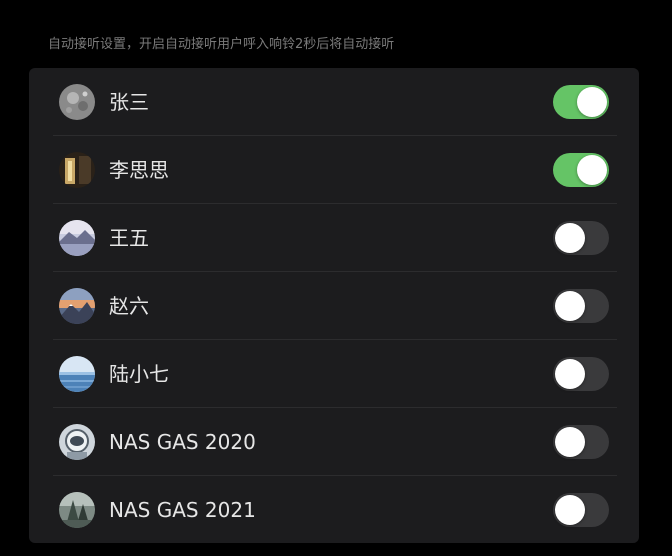  I want to click on astronaut-avatar, so click(77, 442).